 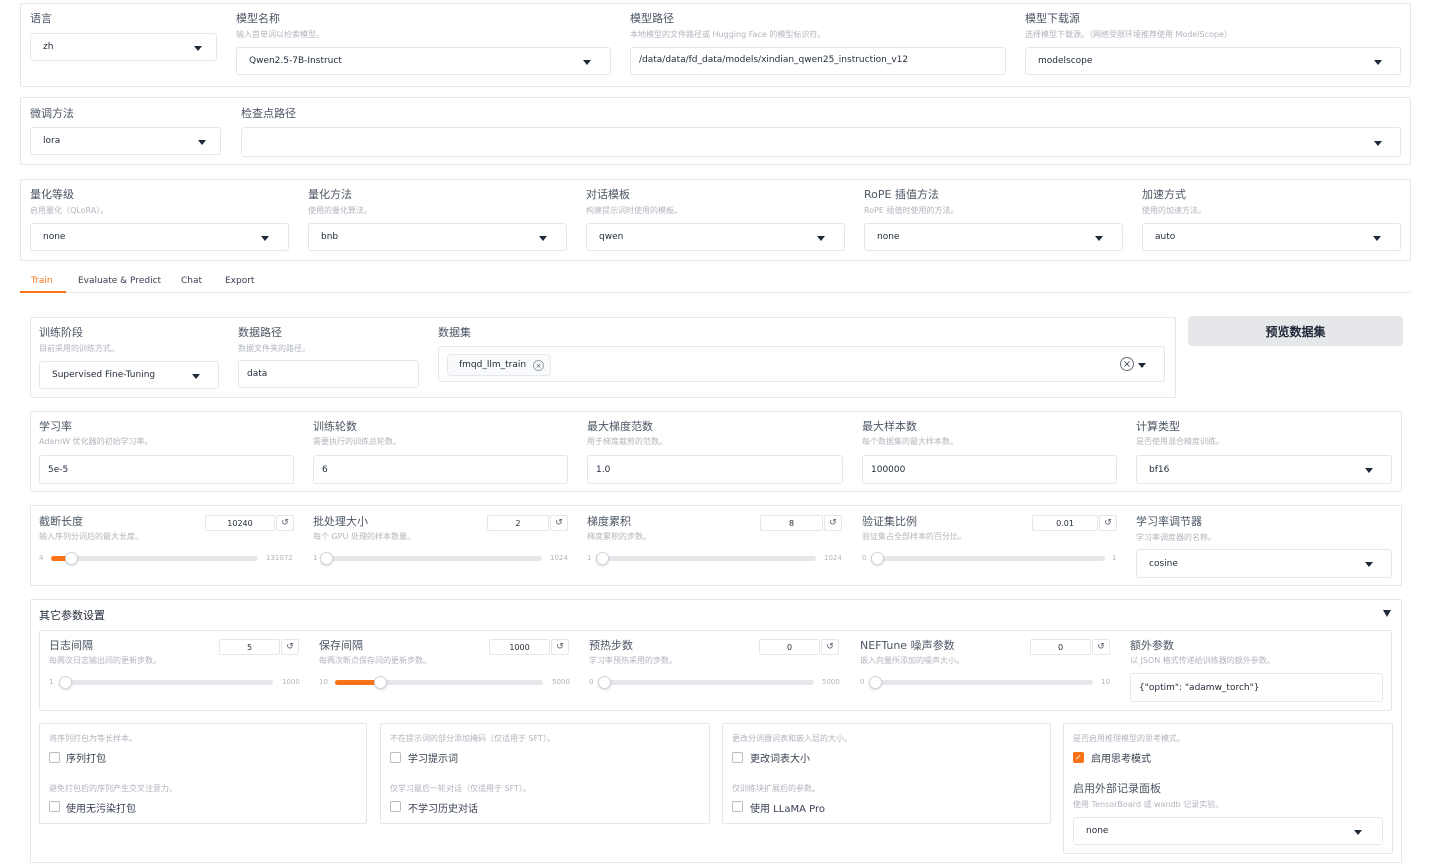 What do you see at coordinates (330, 237) in the screenshot?
I see `quant-method-value: bnb` at bounding box center [330, 237].